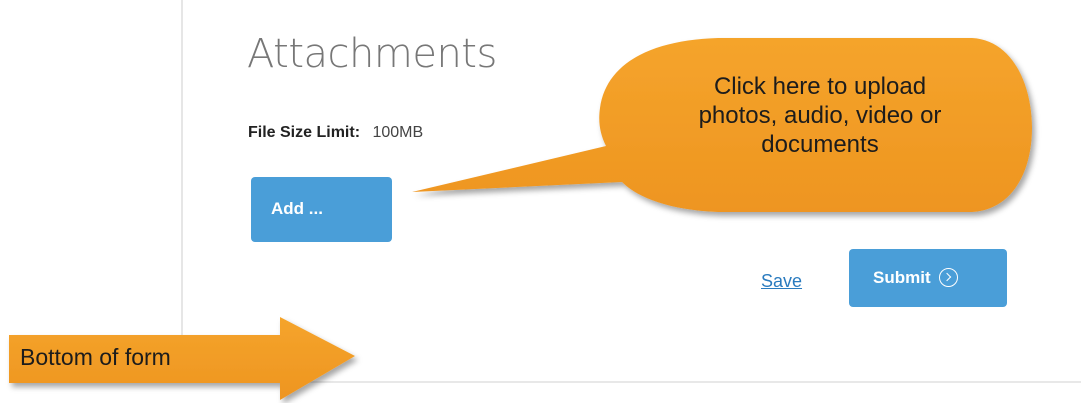 This screenshot has height=403, width=1081. I want to click on callout-line: Click here to upload, so click(820, 86).